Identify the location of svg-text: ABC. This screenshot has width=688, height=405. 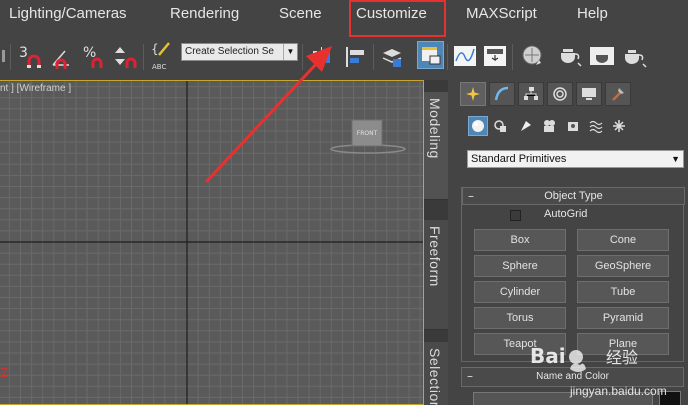
(159, 67).